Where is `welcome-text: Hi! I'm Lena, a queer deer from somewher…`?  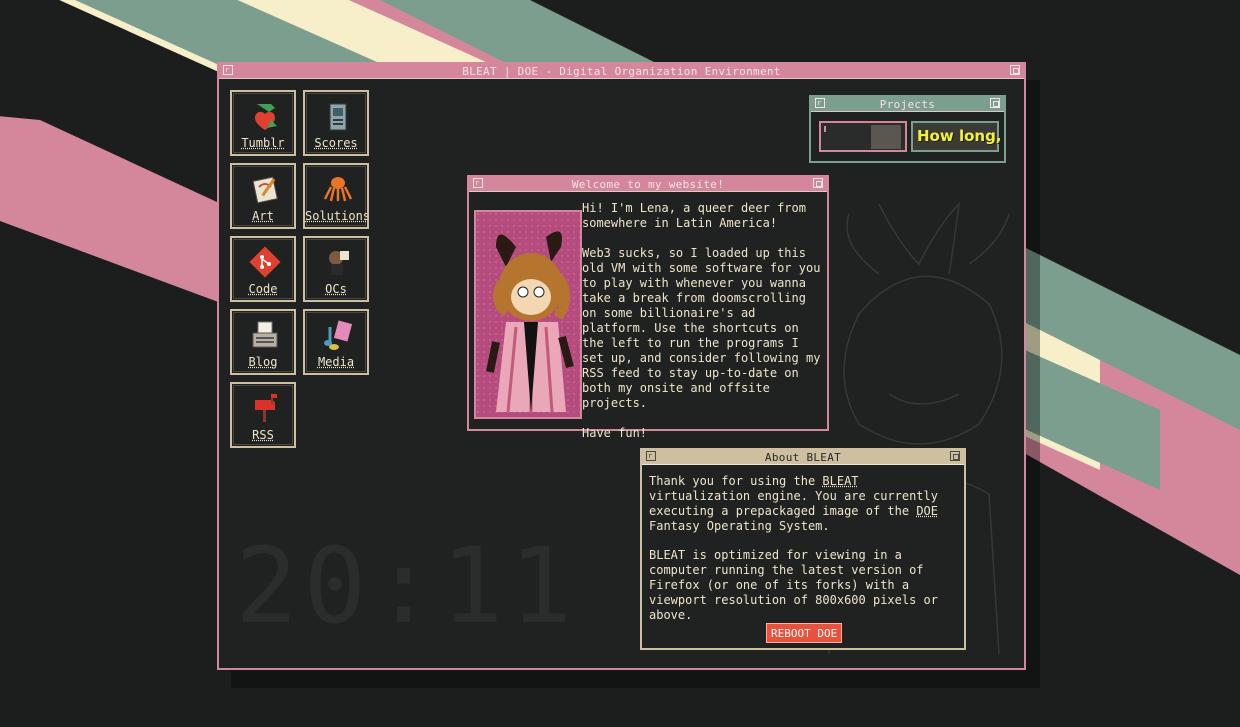
welcome-text: Hi! I'm Lena, a queer deer from somewher… is located at coordinates (701, 320).